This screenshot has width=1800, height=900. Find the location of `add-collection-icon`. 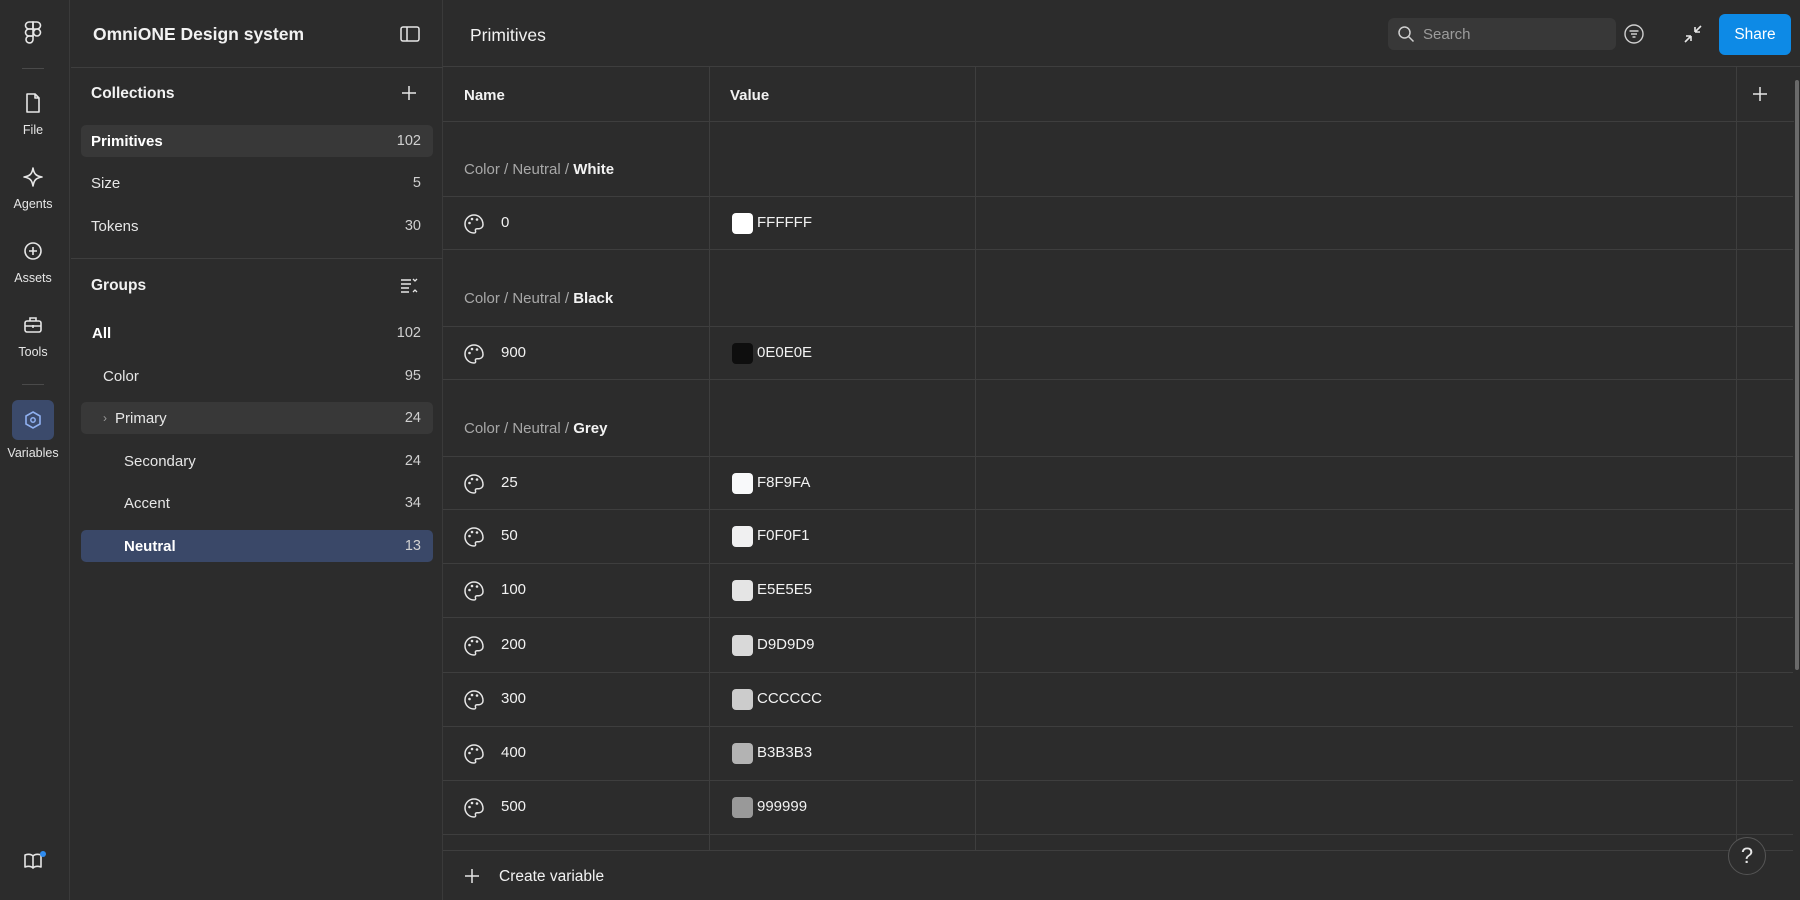

add-collection-icon is located at coordinates (409, 93).